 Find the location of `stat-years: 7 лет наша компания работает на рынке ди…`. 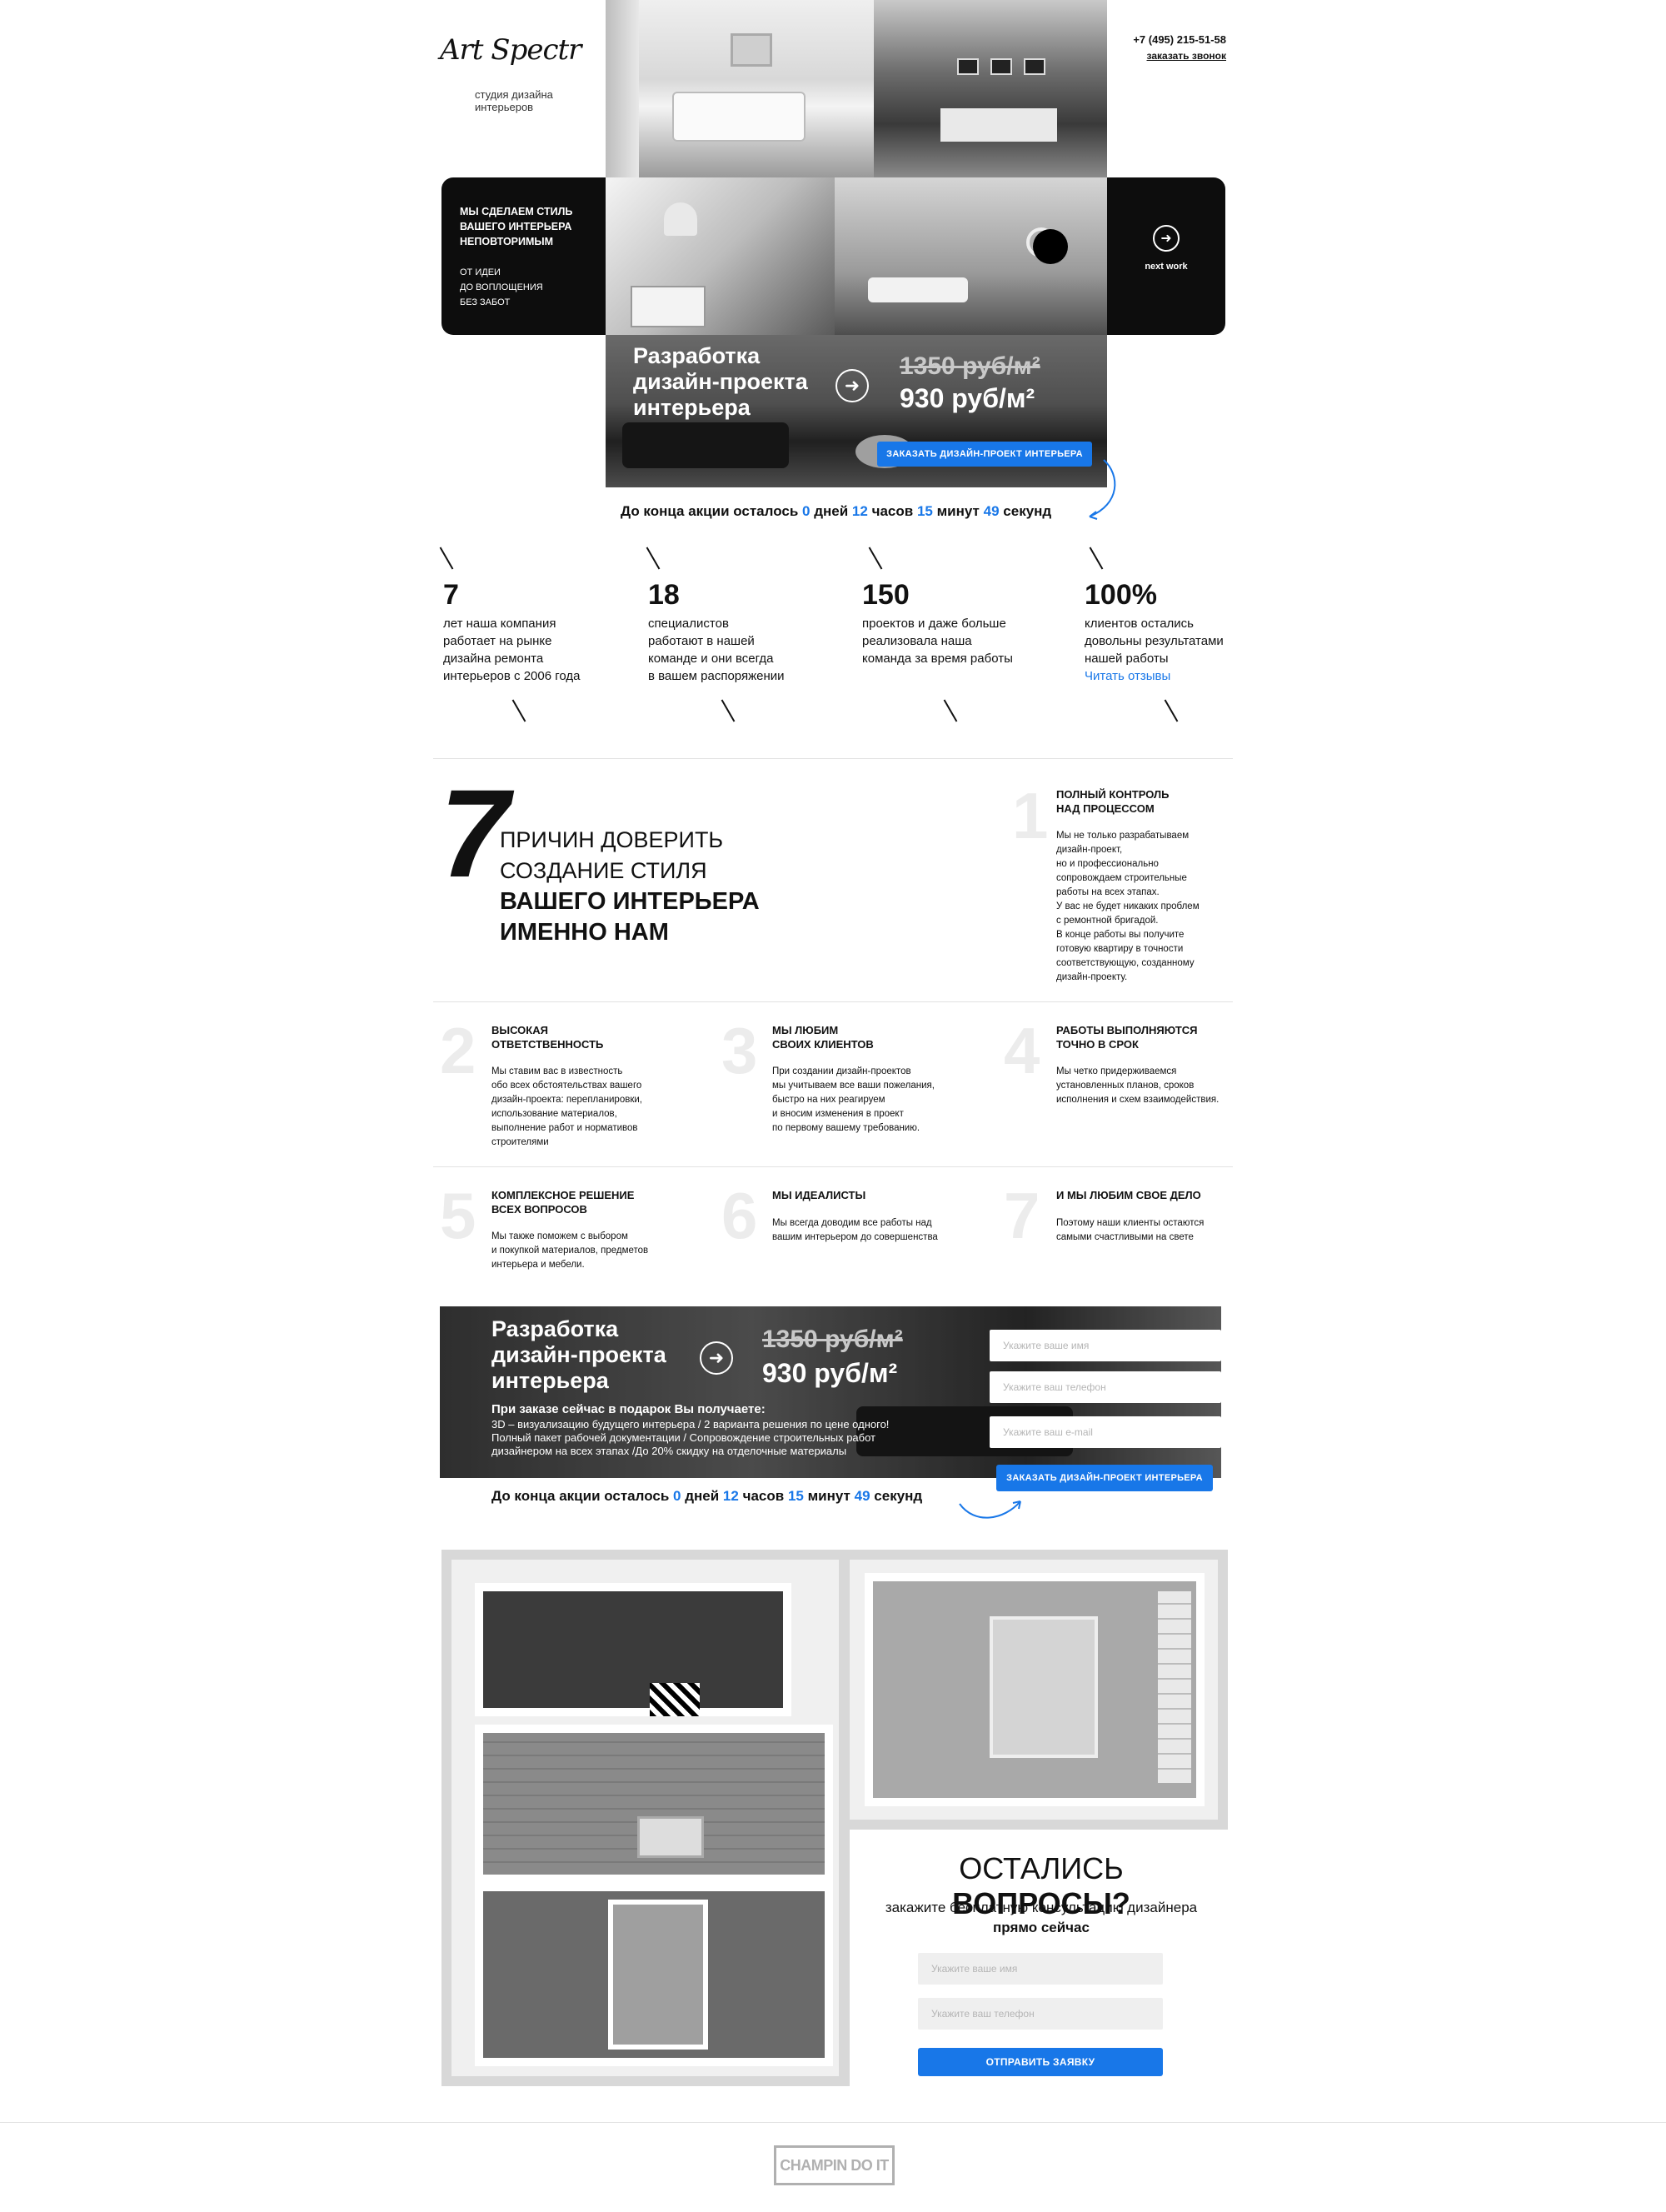

stat-years: 7 лет наша компания работает на рынке ди… is located at coordinates (526, 632).